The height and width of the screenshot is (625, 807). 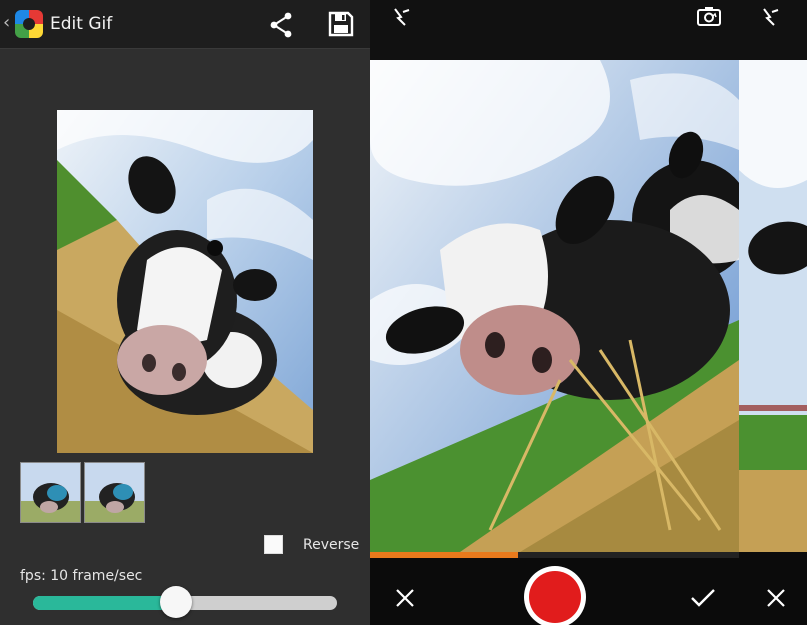 I want to click on cow-viewfinder-photo, so click(x=773, y=306).